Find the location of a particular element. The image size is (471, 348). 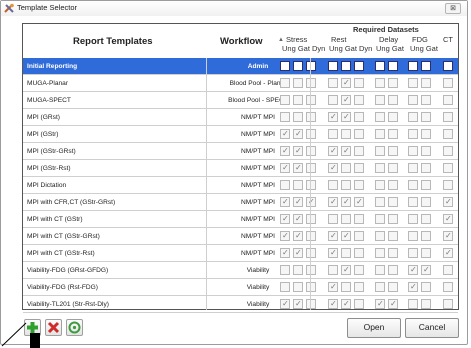

table-row: MPI with CT (GStr-GRst) NM/PT MPI is located at coordinates (240, 236).